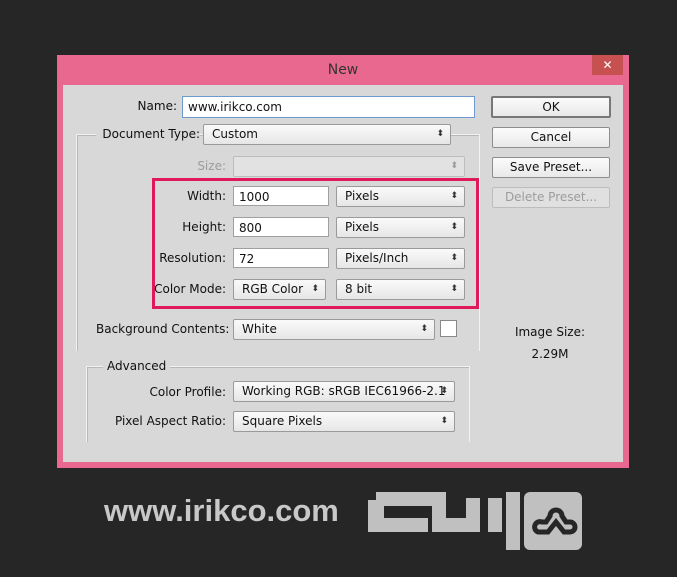  Describe the element at coordinates (334, 329) in the screenshot. I see `background-select: White ⬍` at that location.